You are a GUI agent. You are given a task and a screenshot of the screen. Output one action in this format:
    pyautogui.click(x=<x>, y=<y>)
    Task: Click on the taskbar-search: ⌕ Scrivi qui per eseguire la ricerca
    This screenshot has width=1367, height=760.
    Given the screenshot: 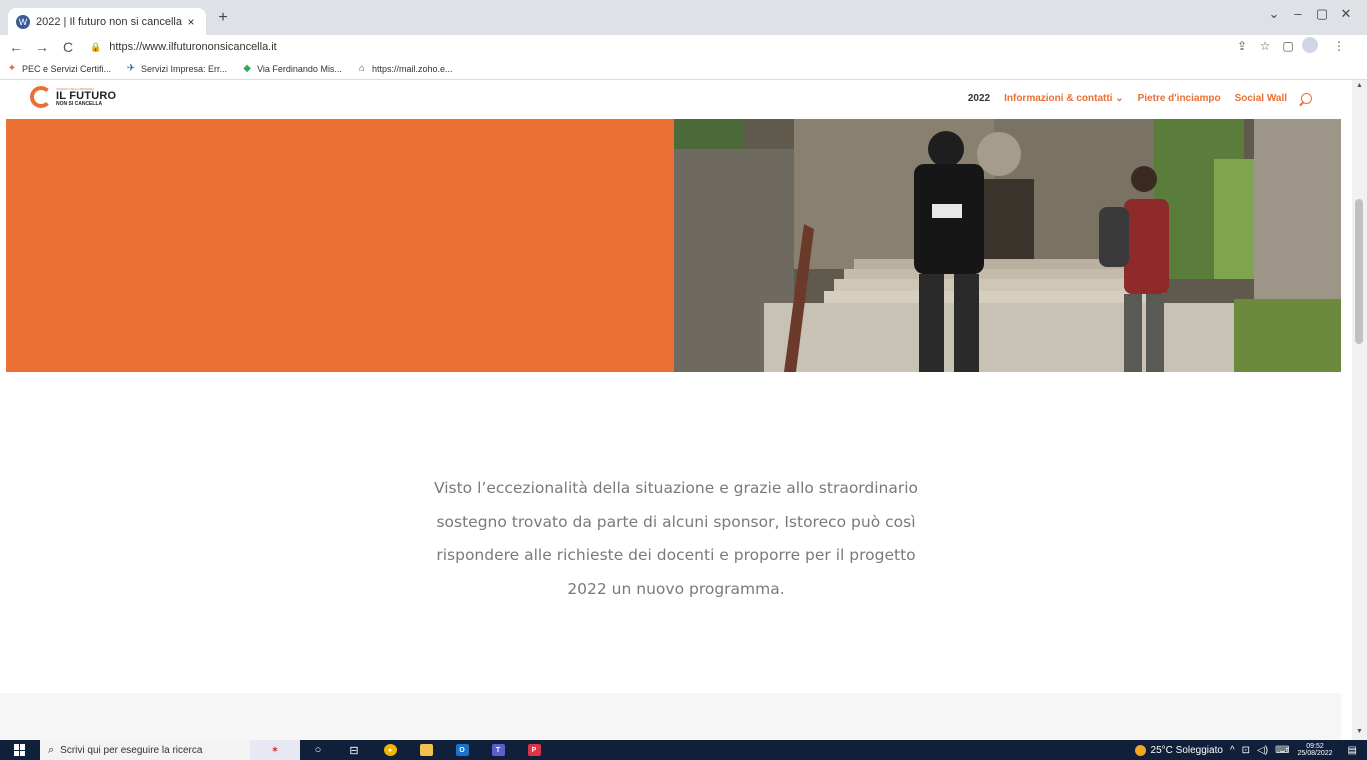 What is the action you would take?
    pyautogui.click(x=145, y=750)
    